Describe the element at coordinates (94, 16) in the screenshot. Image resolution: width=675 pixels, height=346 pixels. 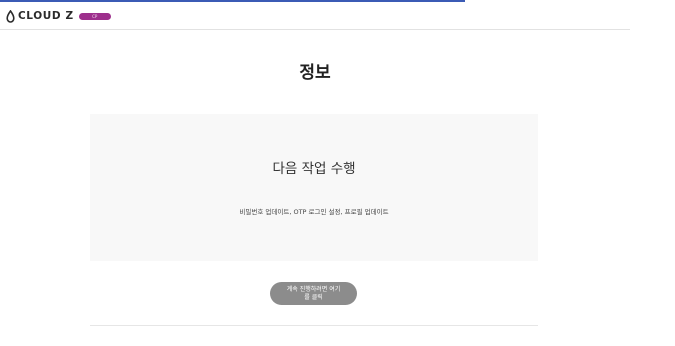
I see `logo-badge: CP` at that location.